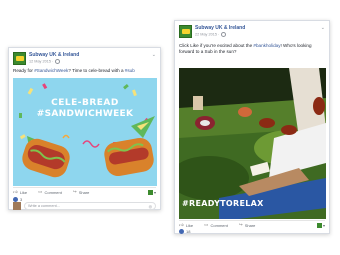 Image resolution: width=340 pixels, height=255 pixels. I want to click on hashtag-link: #SandwichWeek, so click(51, 70).